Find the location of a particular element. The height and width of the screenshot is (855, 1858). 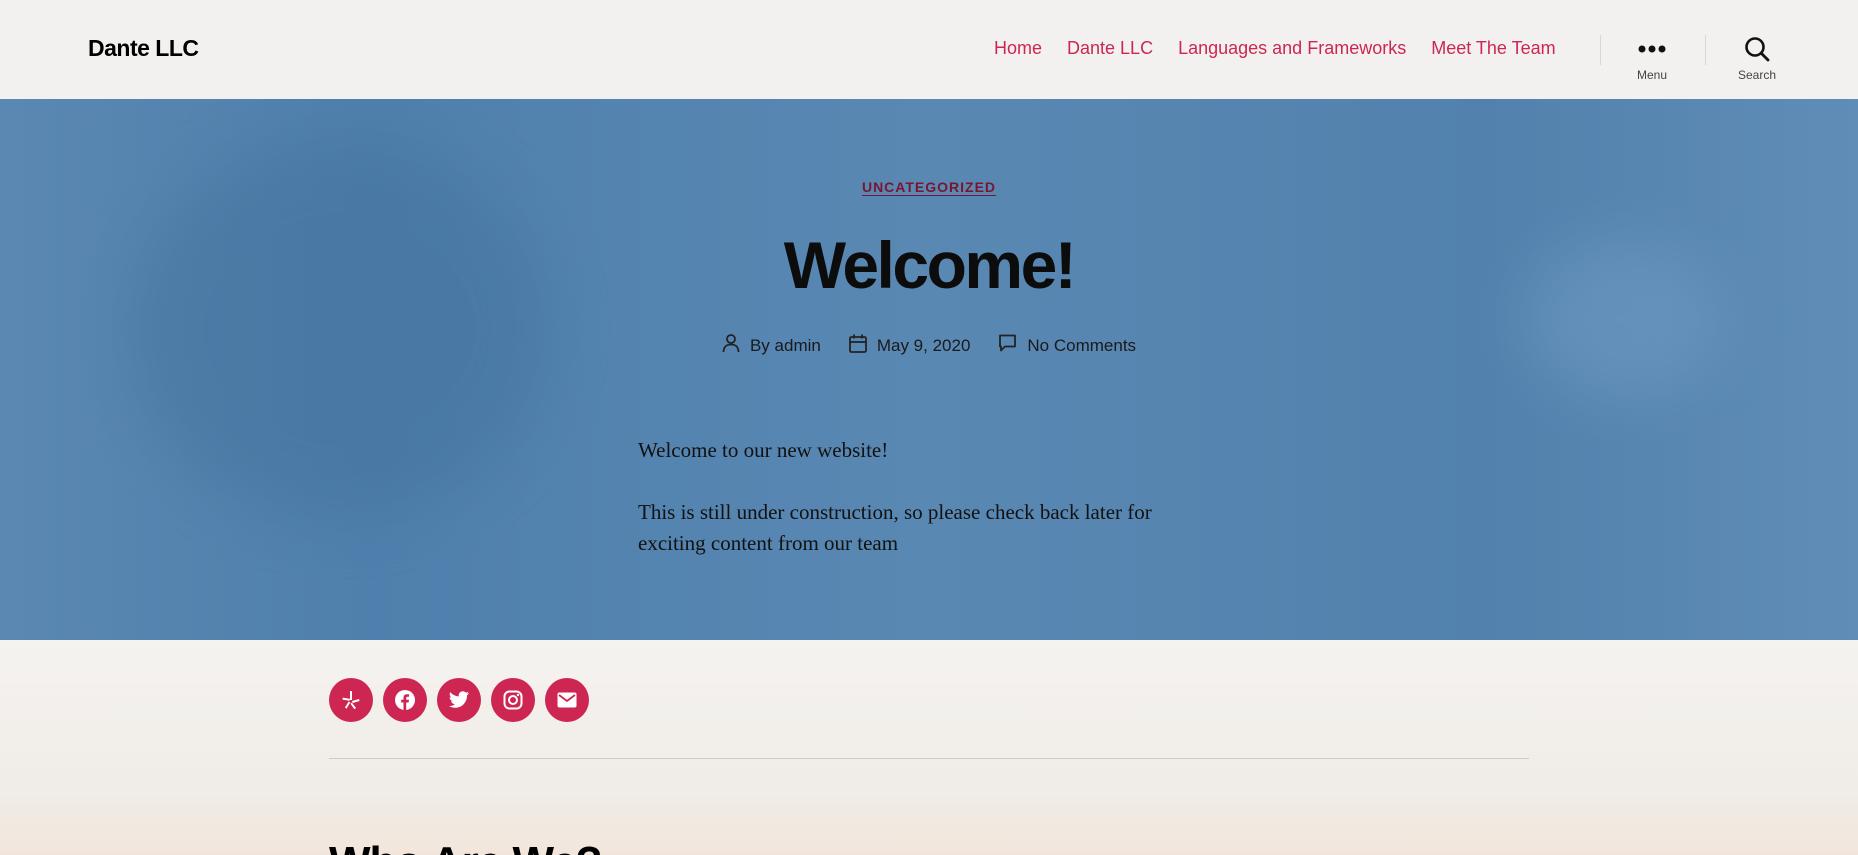

site-title: Dante LLC is located at coordinates (143, 48).